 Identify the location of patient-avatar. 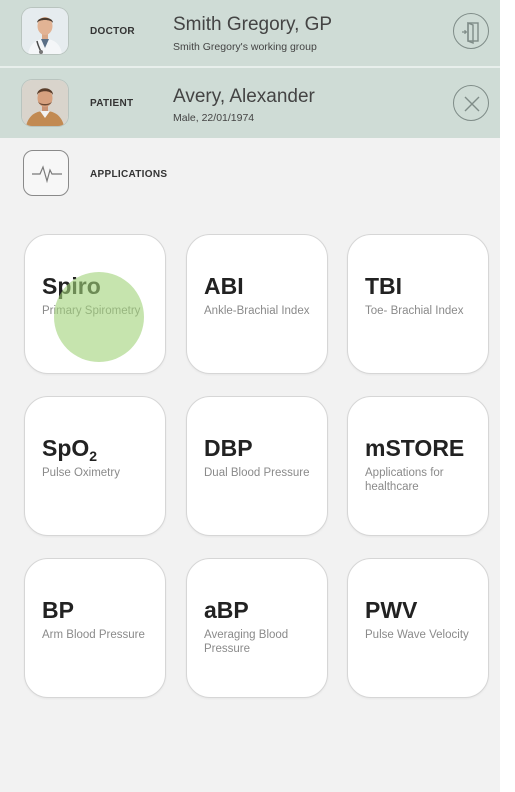
(45, 103).